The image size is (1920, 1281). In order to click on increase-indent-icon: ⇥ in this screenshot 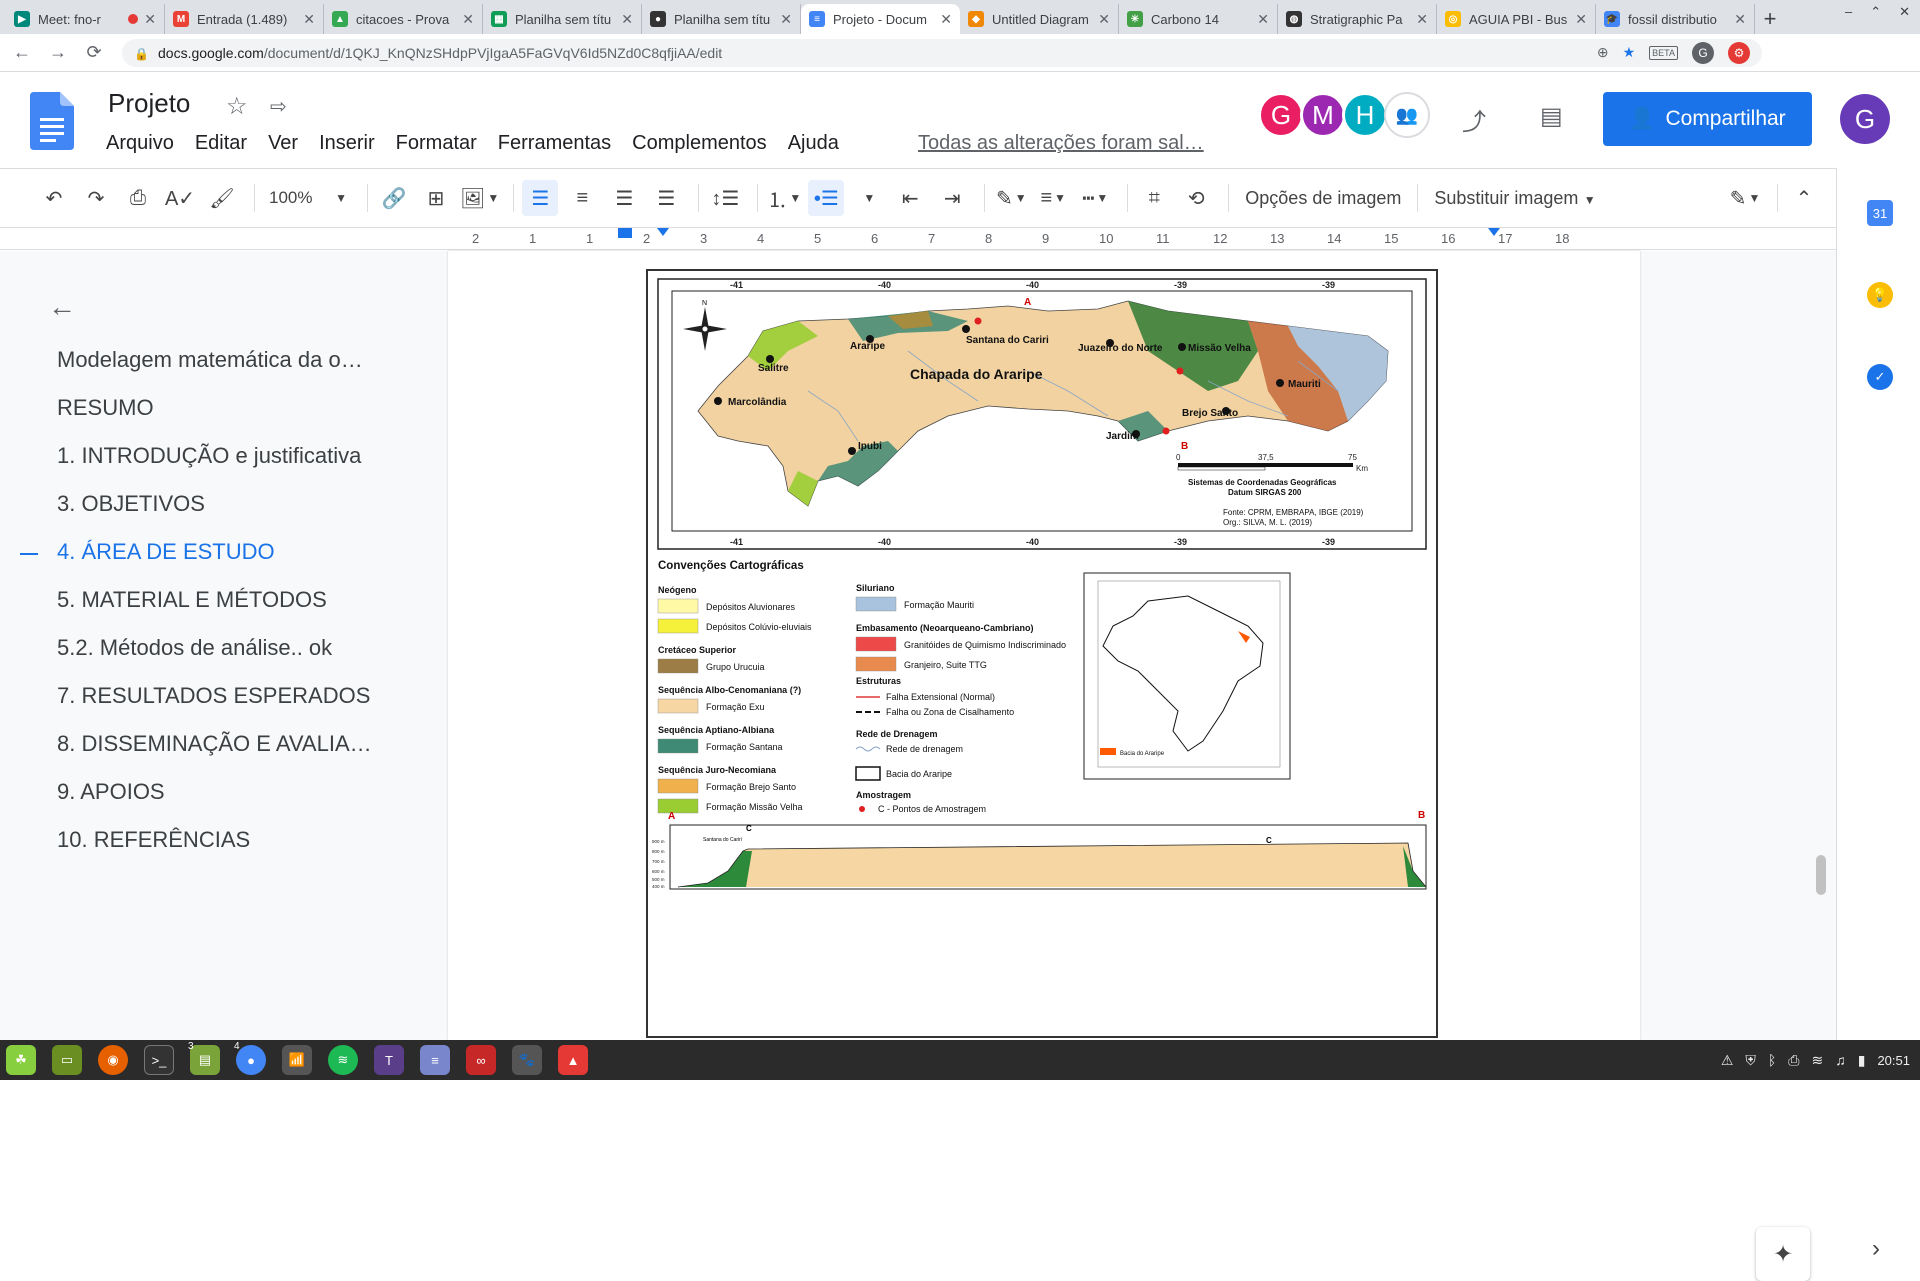, I will do `click(952, 198)`.